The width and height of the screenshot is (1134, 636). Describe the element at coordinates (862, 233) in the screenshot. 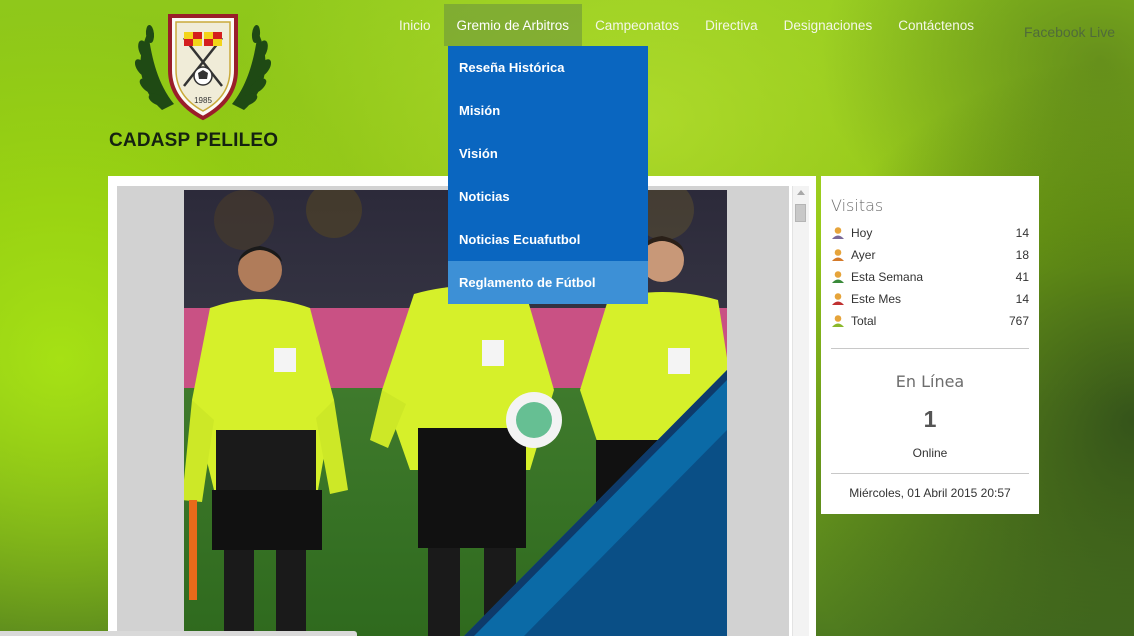

I see `visit-label: Hoy` at that location.